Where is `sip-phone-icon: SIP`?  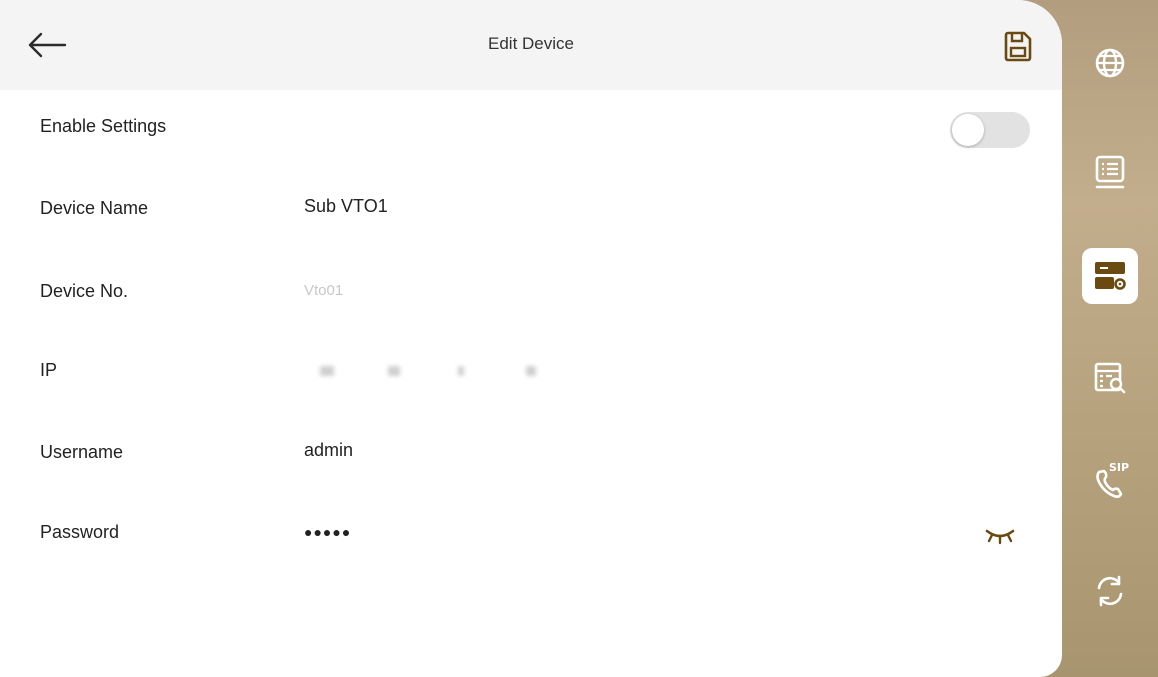
sip-phone-icon: SIP is located at coordinates (1112, 479).